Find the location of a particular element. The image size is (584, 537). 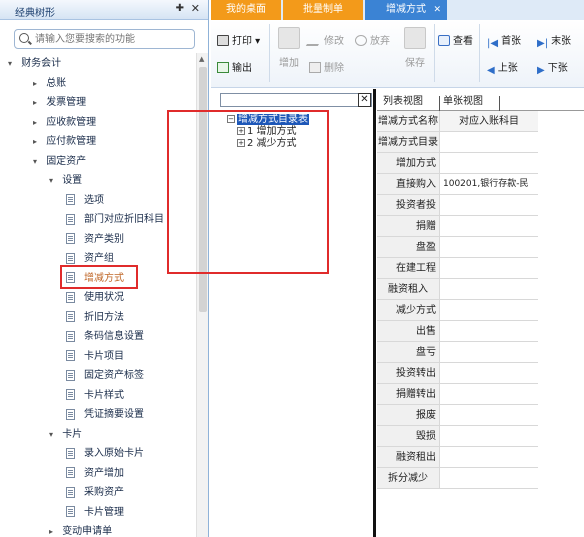

table-row: 捐赠转出 is located at coordinates (480, 394).